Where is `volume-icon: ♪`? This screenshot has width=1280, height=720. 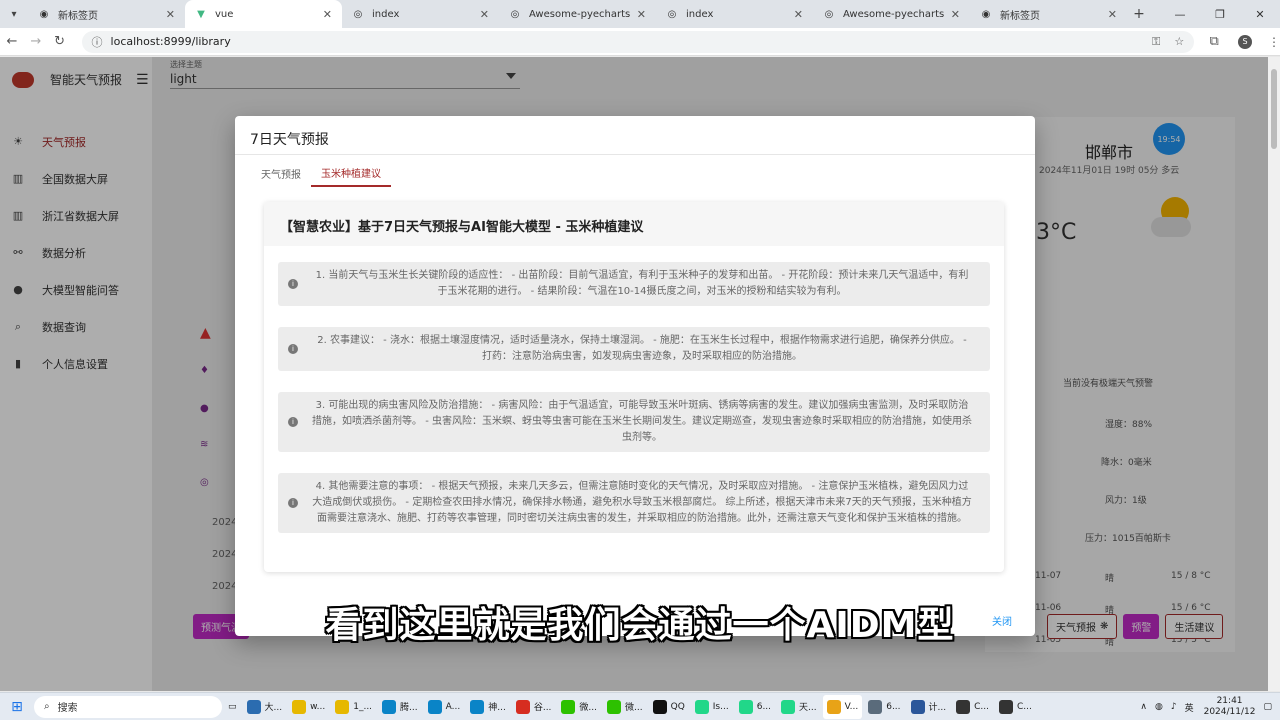
volume-icon: ♪ is located at coordinates (1174, 707).